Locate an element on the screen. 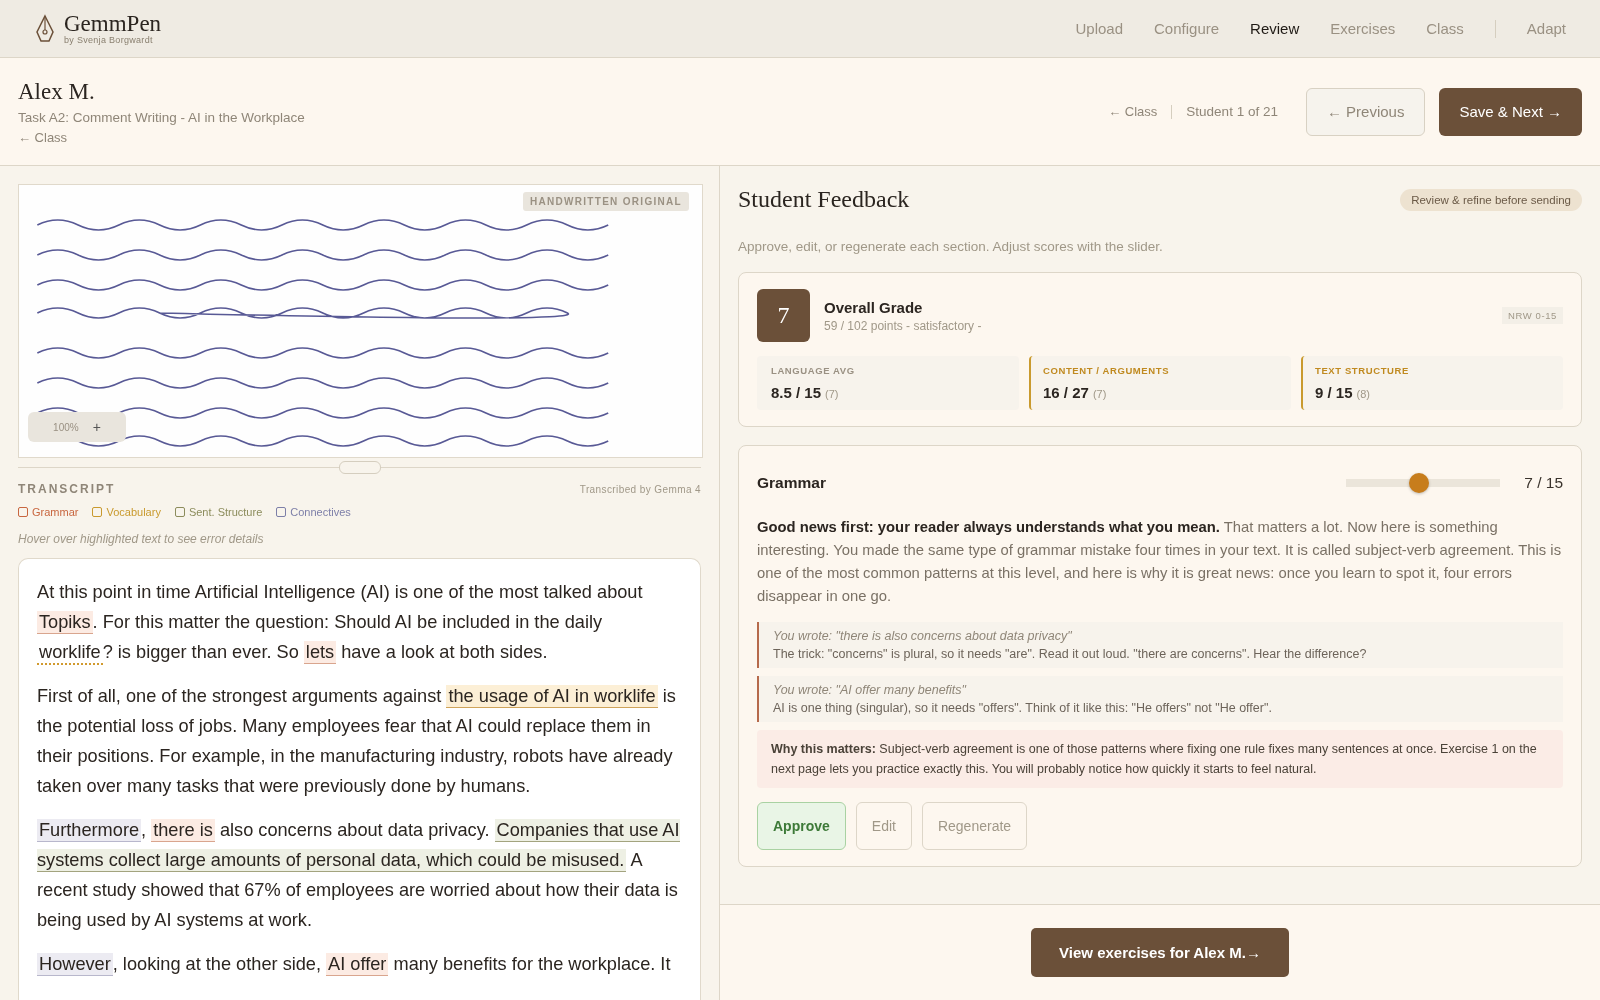 The width and height of the screenshot is (1600, 1000). task-title: Task A2: Comment Writing - AI in the Workplace is located at coordinates (161, 117).